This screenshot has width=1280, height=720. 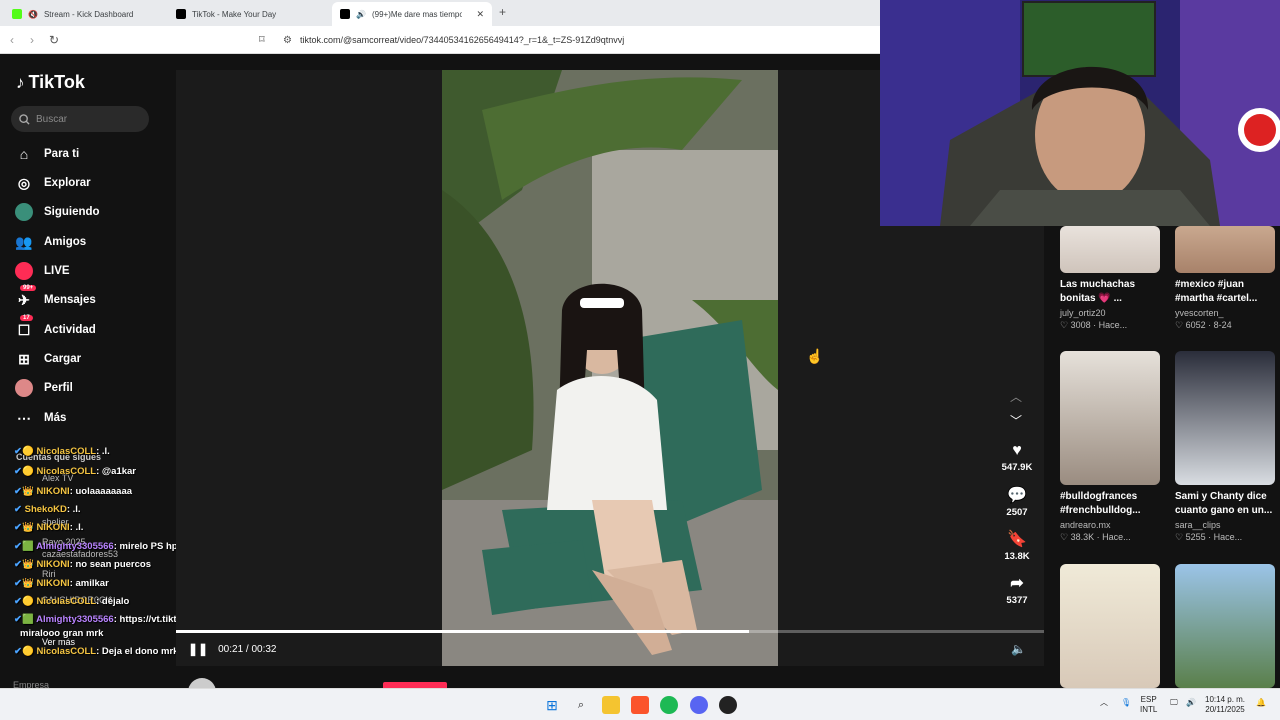 What do you see at coordinates (669, 705) in the screenshot?
I see `spotify-icon` at bounding box center [669, 705].